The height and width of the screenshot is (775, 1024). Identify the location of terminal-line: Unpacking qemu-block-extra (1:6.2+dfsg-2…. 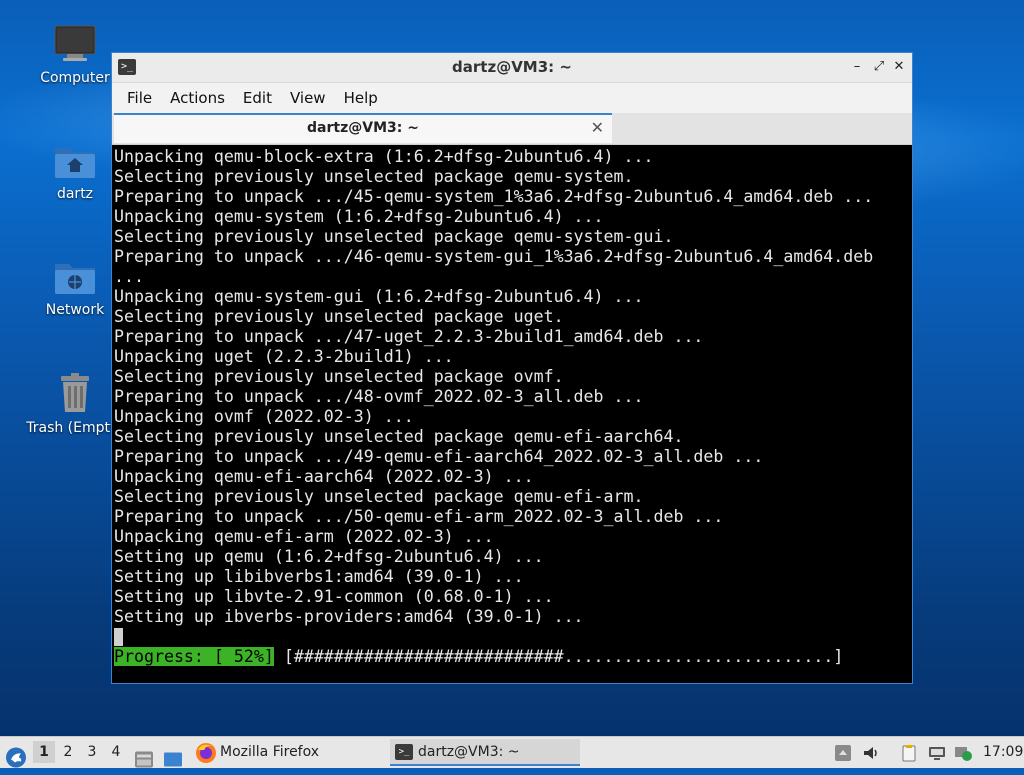
(384, 156).